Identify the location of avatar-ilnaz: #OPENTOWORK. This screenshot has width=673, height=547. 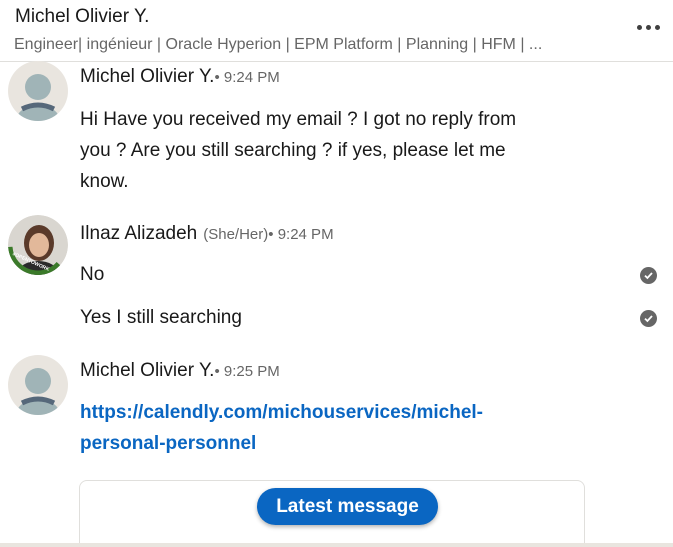
(38, 245).